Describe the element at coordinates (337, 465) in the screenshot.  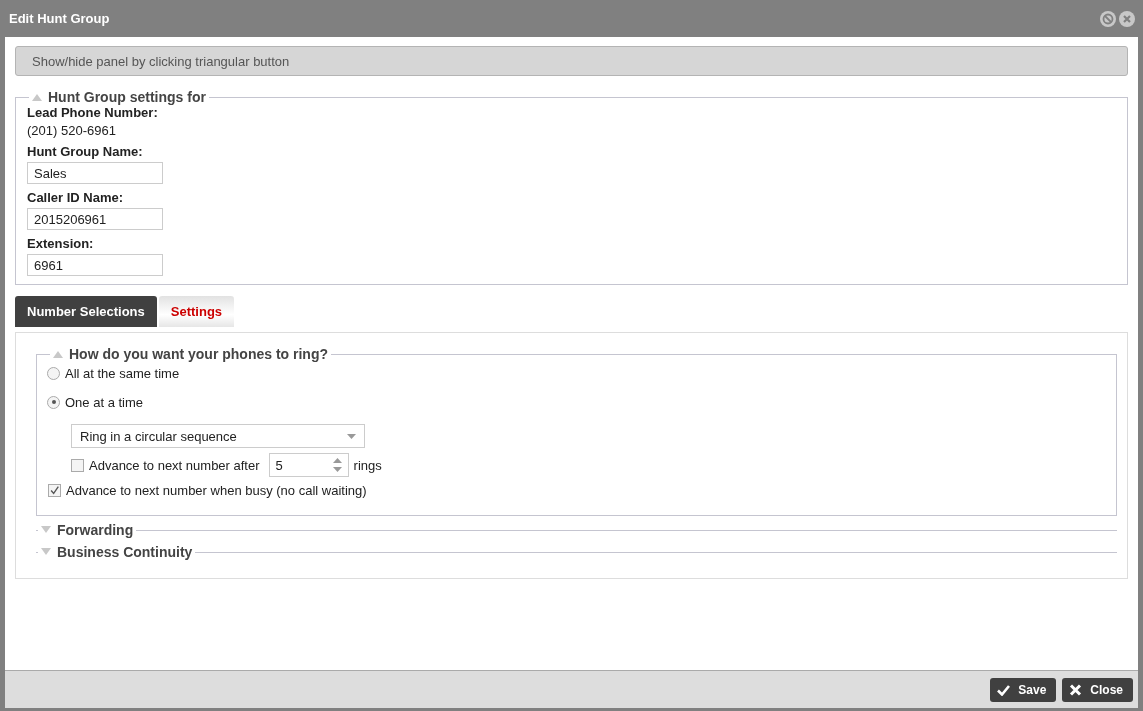
I see `spinner-arrows-icon` at that location.